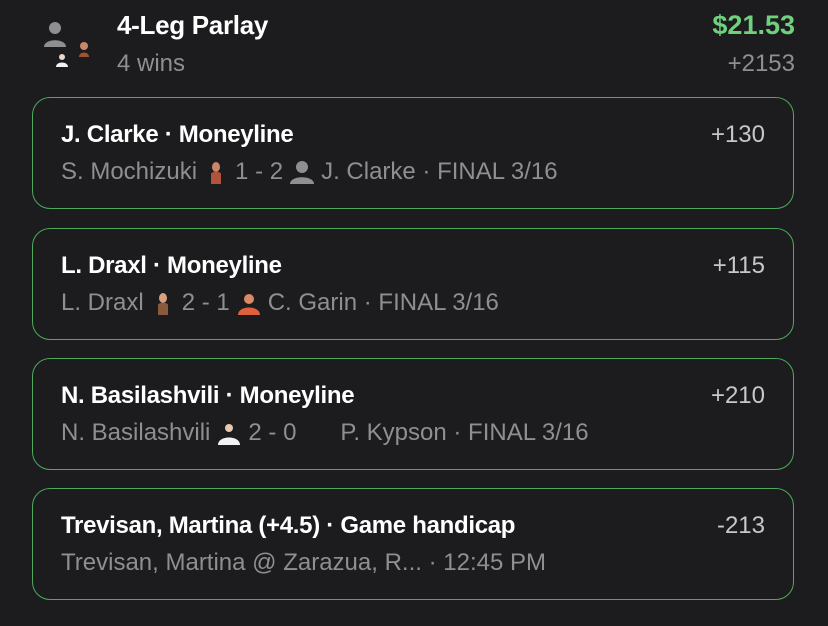 This screenshot has width=828, height=626. What do you see at coordinates (753, 25) in the screenshot?
I see `payout-amount: $21.53` at bounding box center [753, 25].